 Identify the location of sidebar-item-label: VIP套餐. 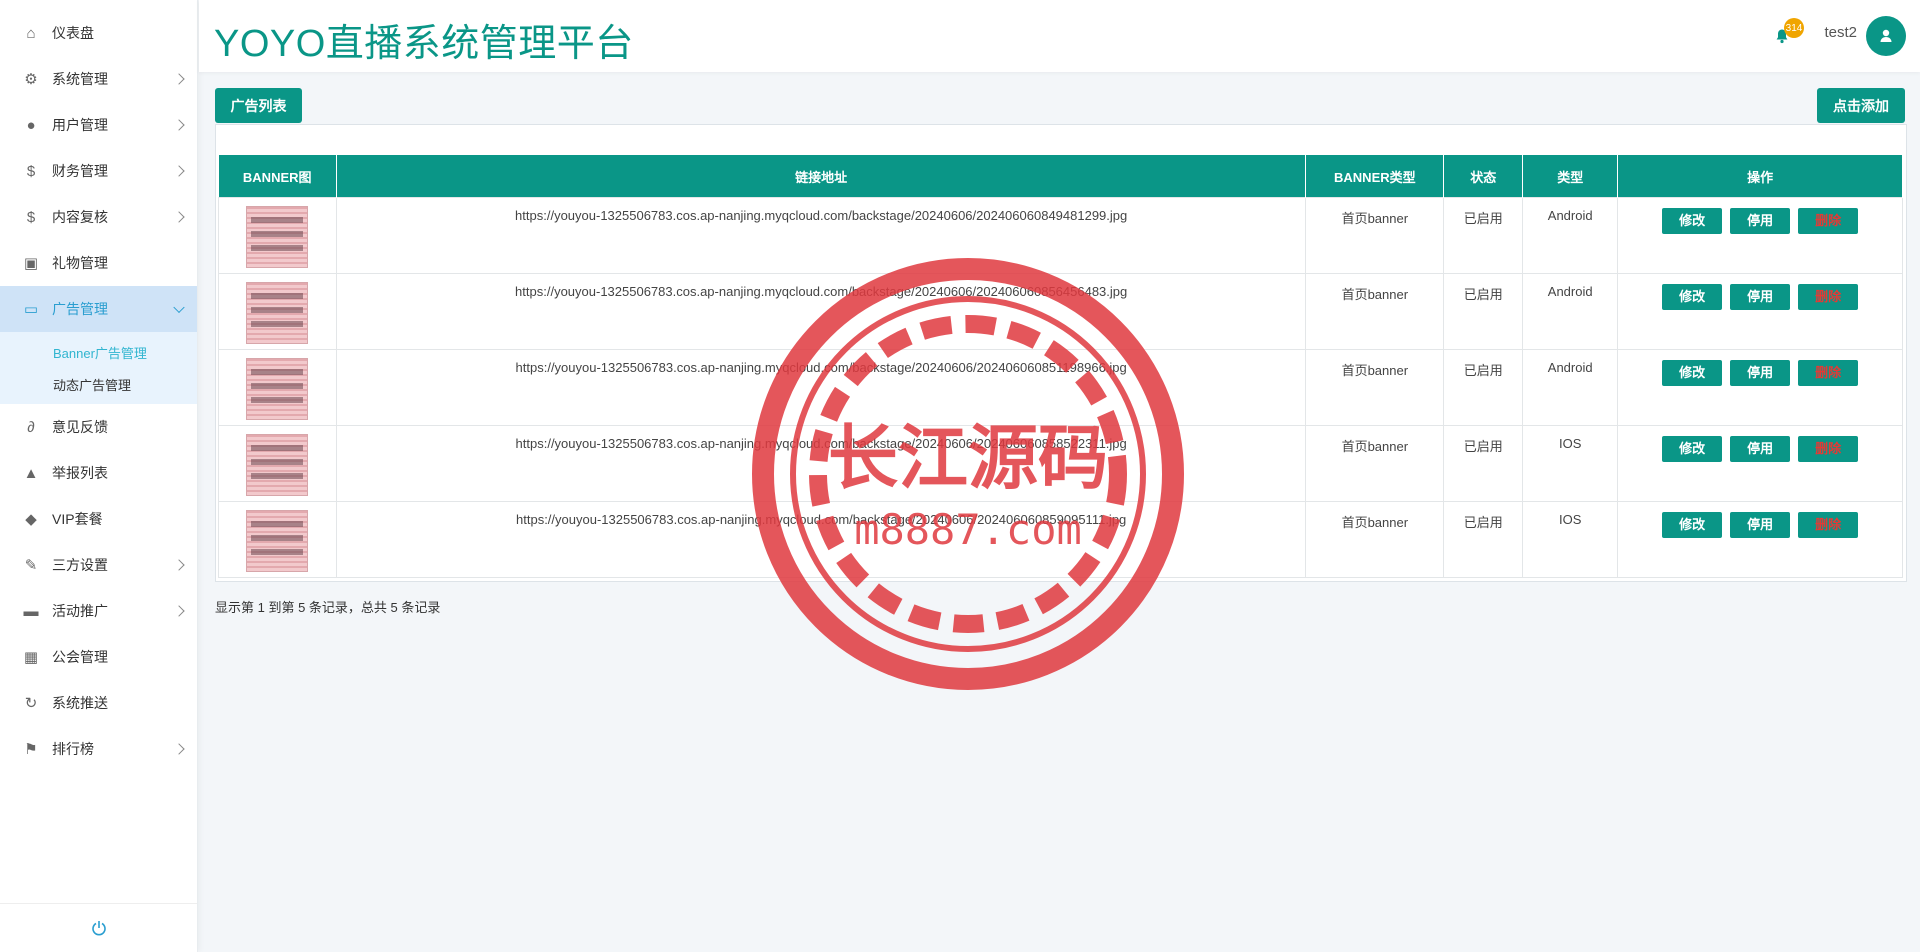
(77, 519).